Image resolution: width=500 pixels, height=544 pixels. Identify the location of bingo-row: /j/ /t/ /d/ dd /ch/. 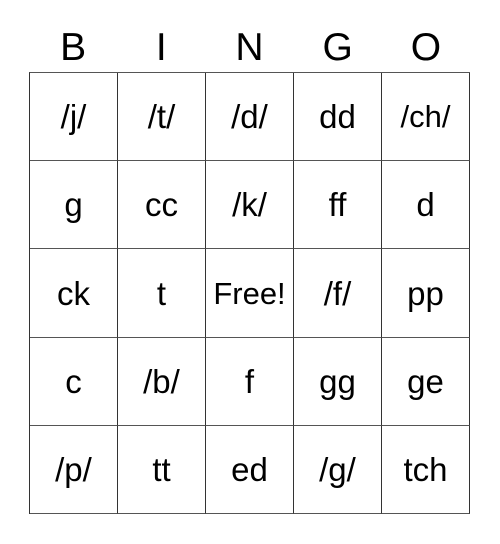
(250, 117).